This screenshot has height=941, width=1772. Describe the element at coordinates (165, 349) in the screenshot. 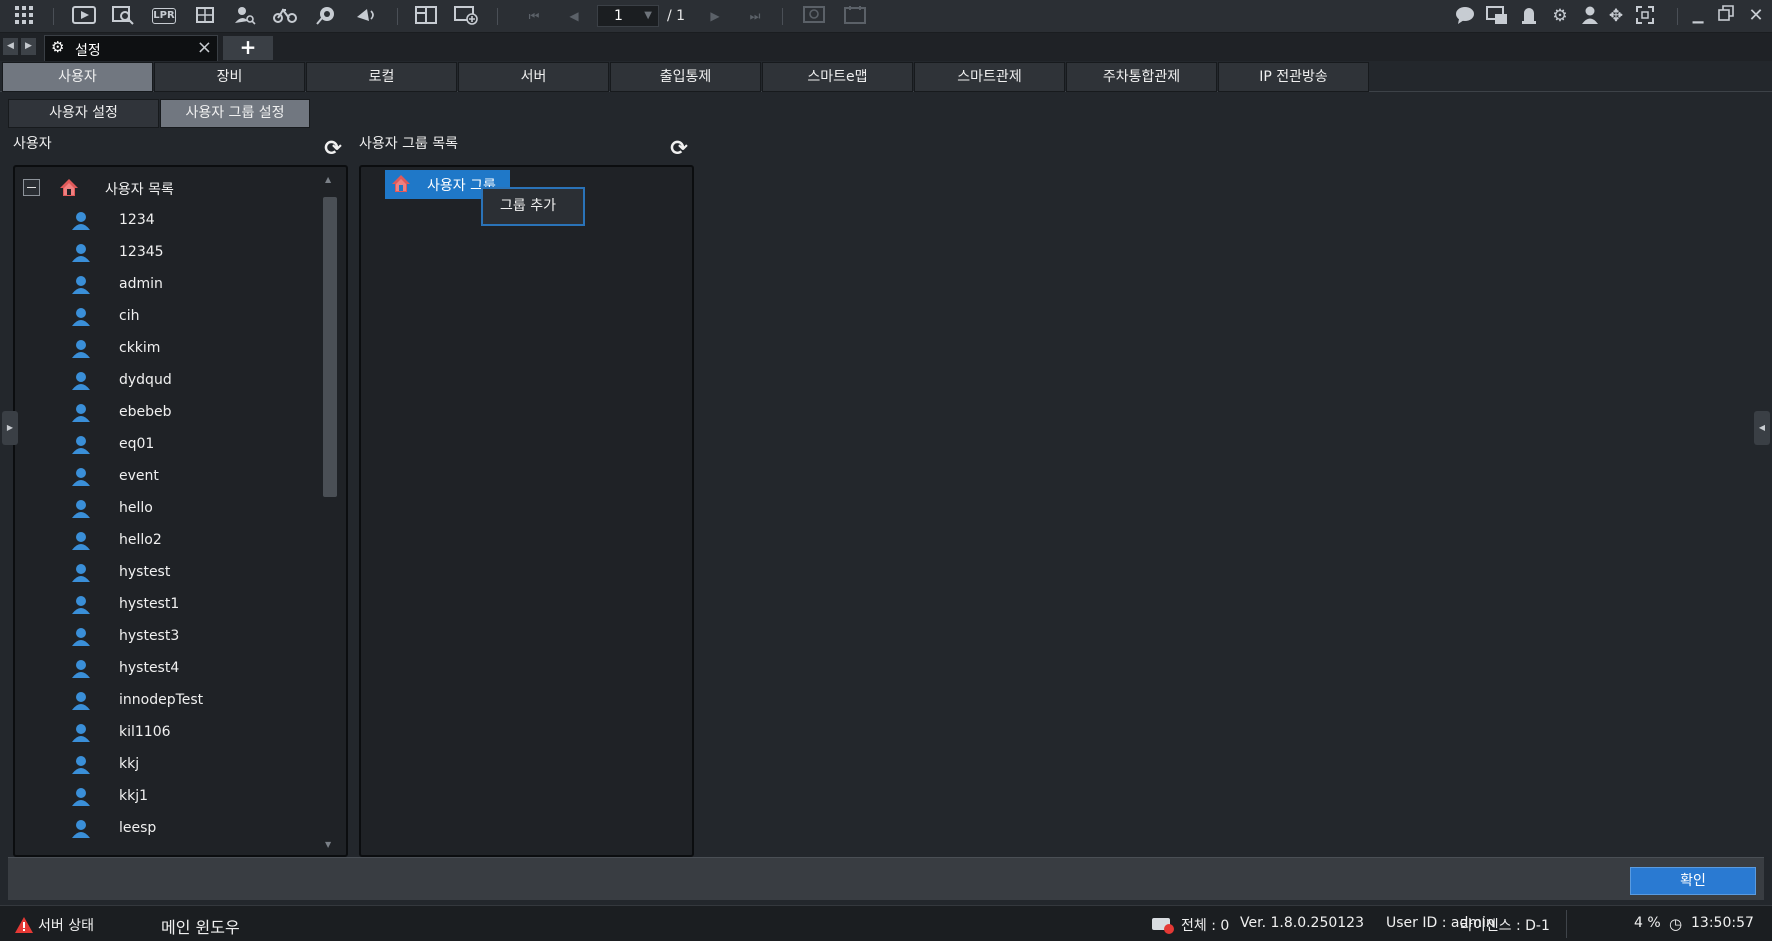

I see `user-list-item: ckkim` at that location.